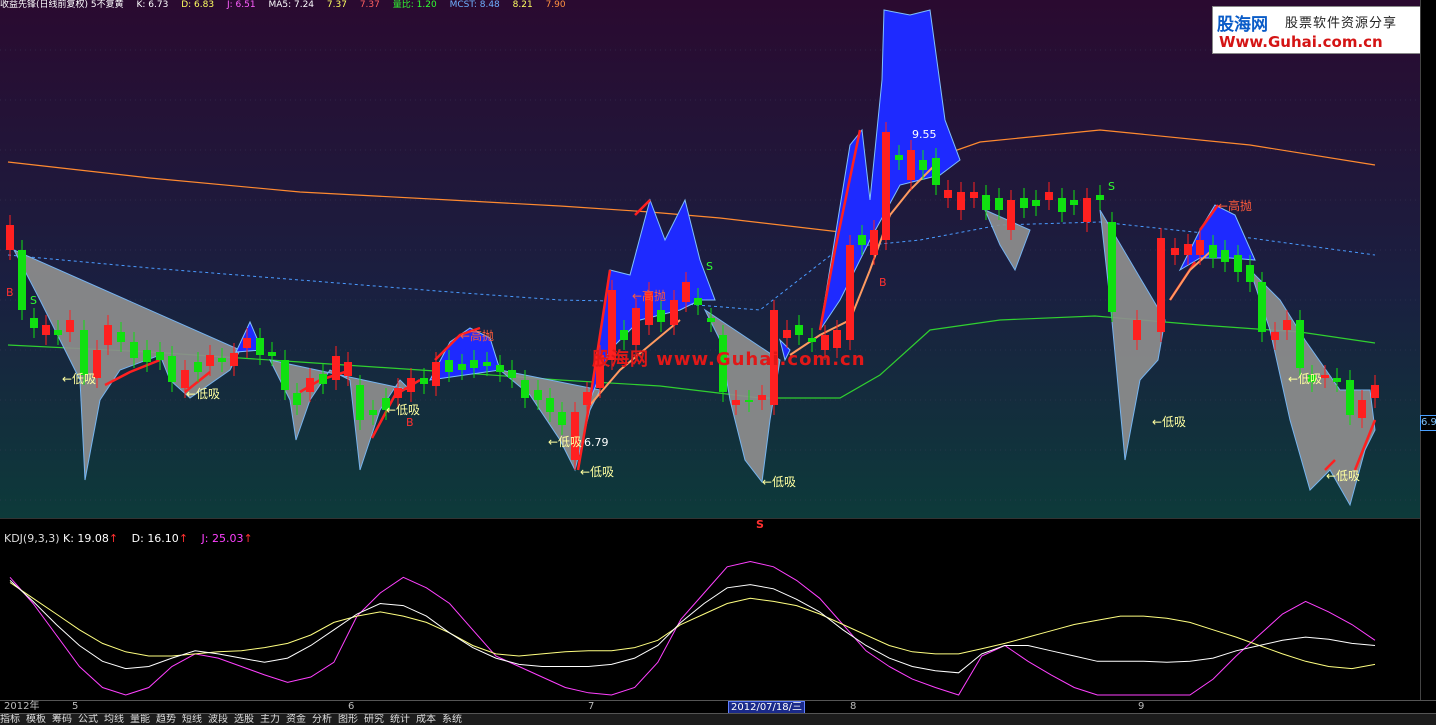 The image size is (1436, 725). Describe the element at coordinates (883, 282) in the screenshot. I see `buy-signal-label: B` at that location.